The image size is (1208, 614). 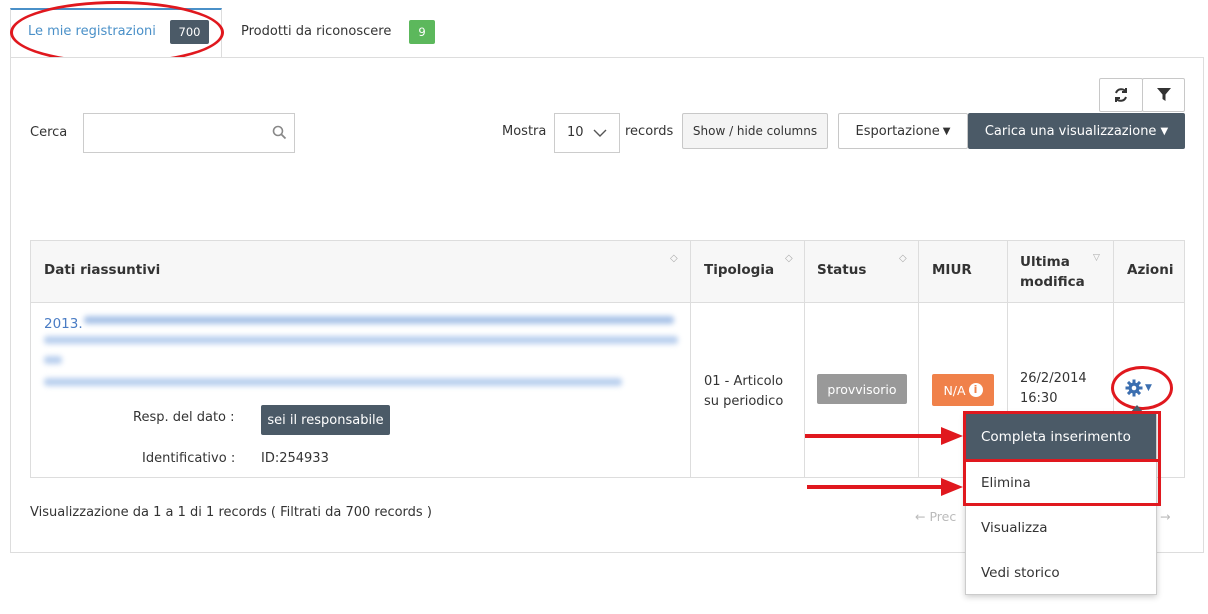 I want to click on show-hide-columns-button: Show / hide columns, so click(x=755, y=131).